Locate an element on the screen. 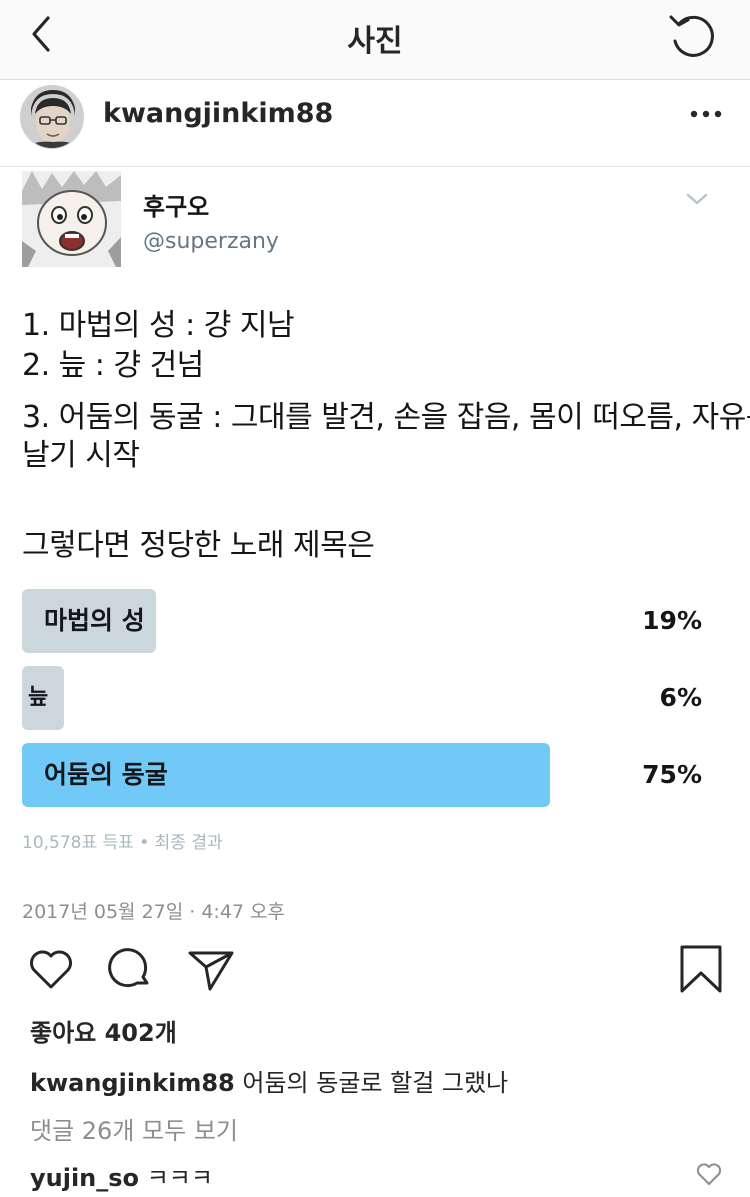 This screenshot has height=1197, width=750. post-caption: kwangjinkim88 어둠의 동굴로 할걸 그랬나 is located at coordinates (269, 1080).